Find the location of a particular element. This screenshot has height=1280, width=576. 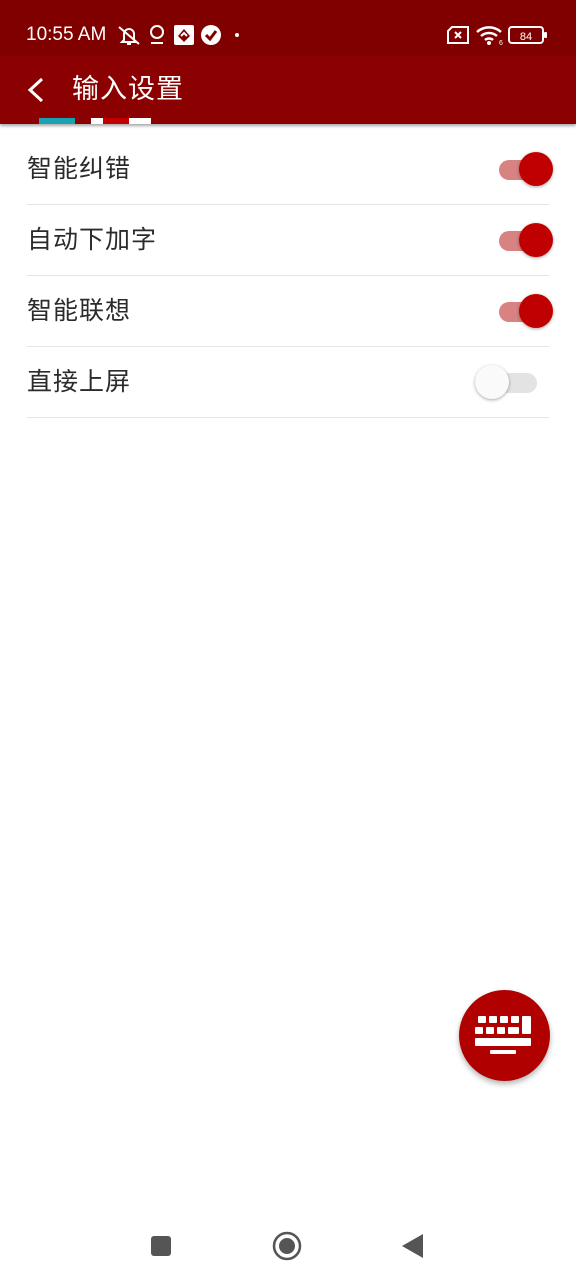

setting-row-direct-commit: 直接上屏 is located at coordinates (288, 382).